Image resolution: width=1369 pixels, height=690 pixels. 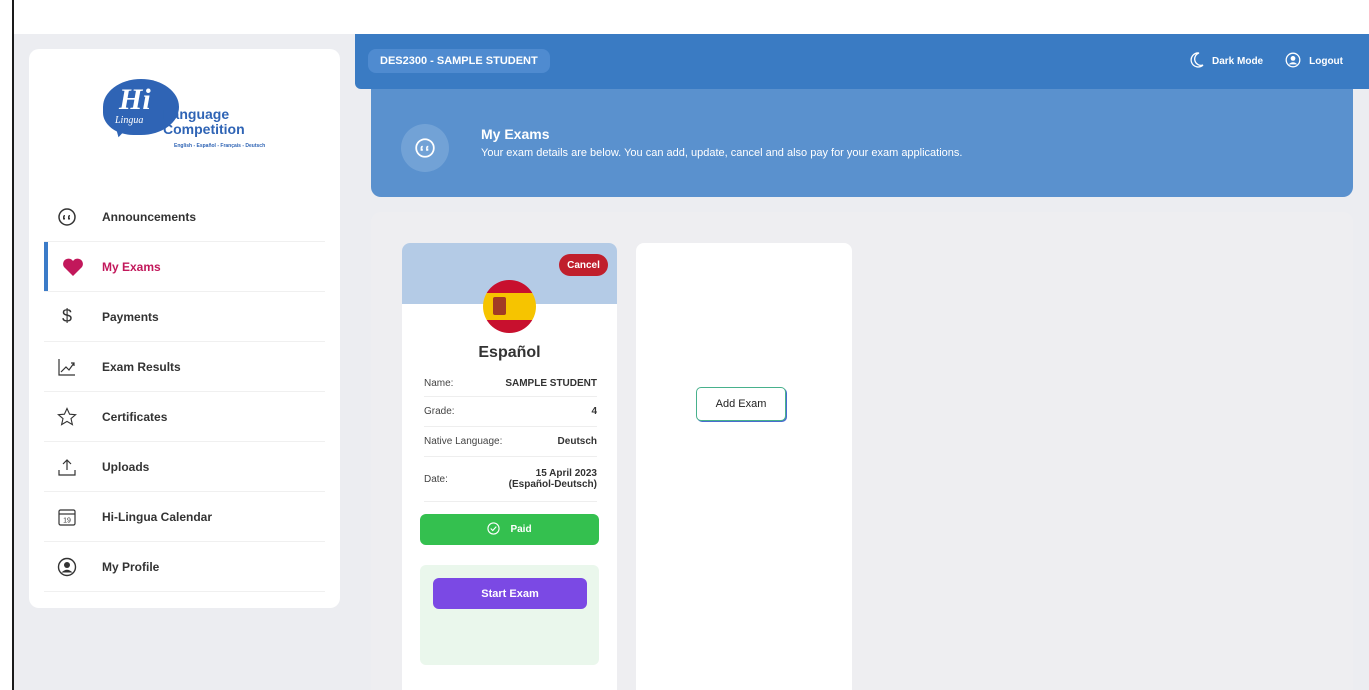 I want to click on field-value: 15 April 2023 (Español-Deutsch), so click(x=553, y=479).